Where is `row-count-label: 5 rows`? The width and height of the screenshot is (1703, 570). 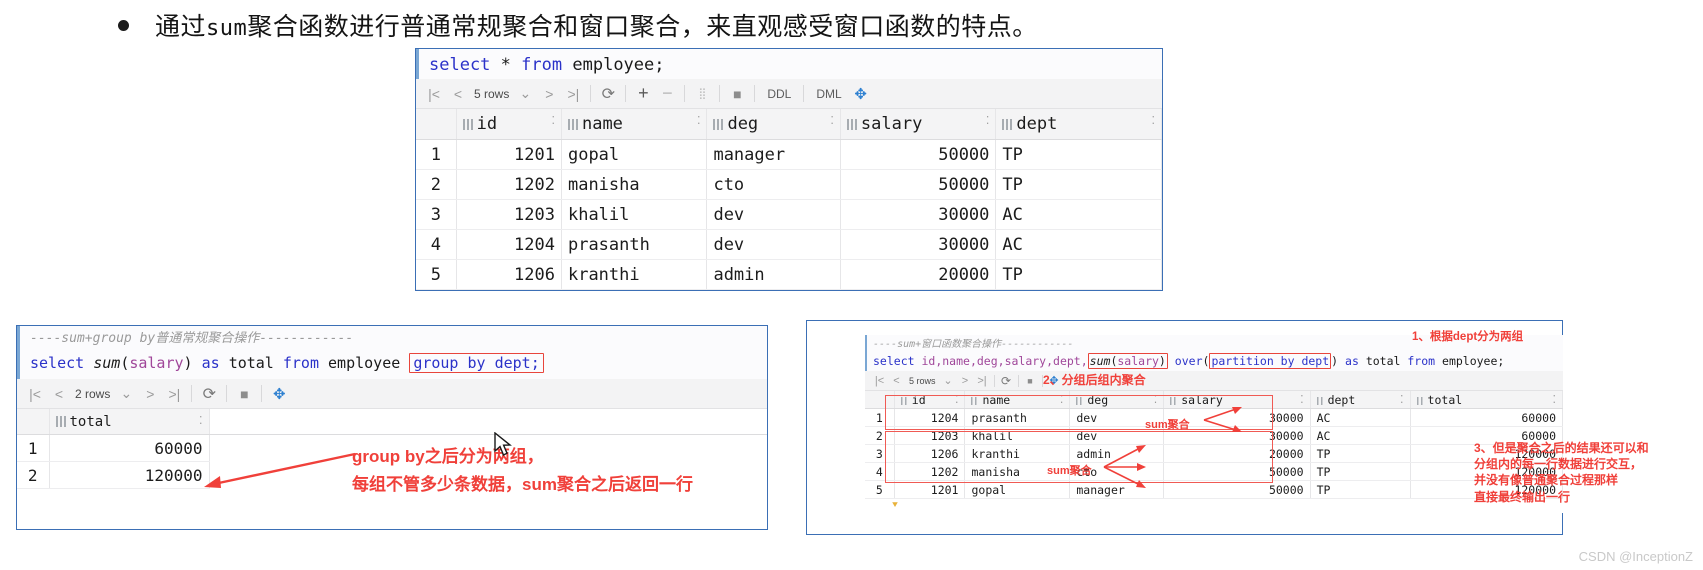
row-count-label: 5 rows is located at coordinates (922, 381).